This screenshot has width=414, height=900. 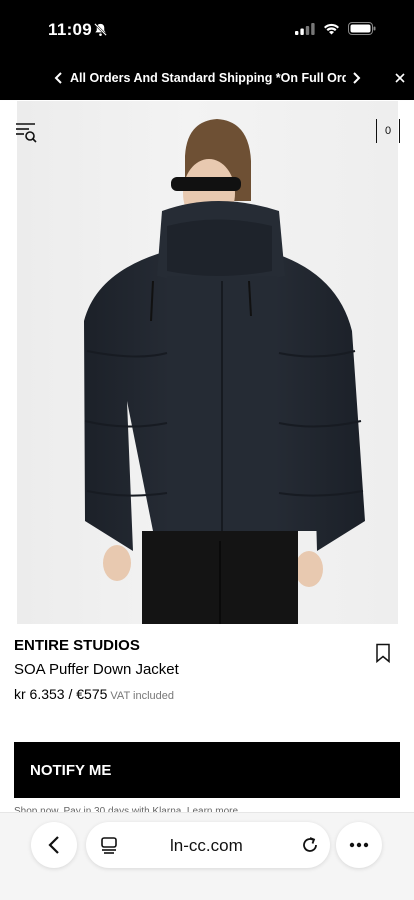 I want to click on wifi-icon, so click(x=331, y=28).